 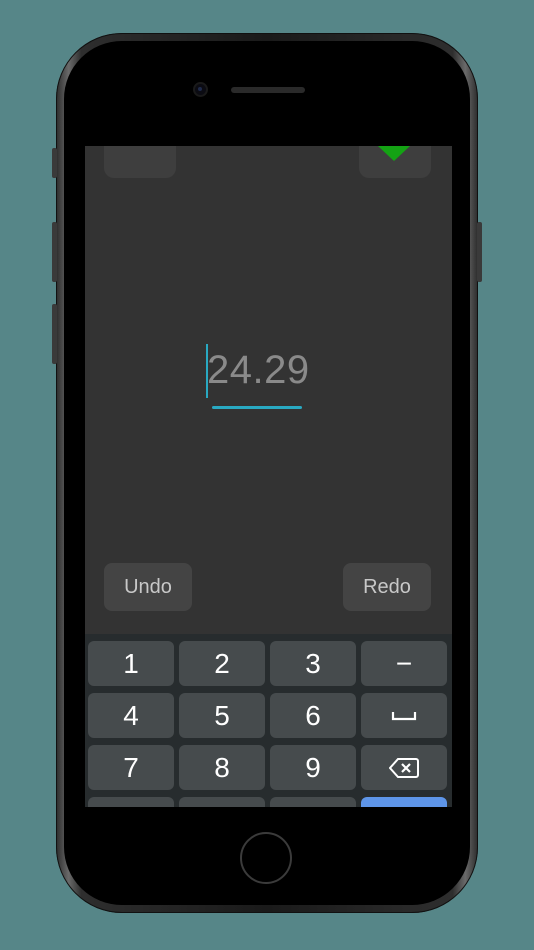 What do you see at coordinates (148, 587) in the screenshot?
I see `undo-button: Undo` at bounding box center [148, 587].